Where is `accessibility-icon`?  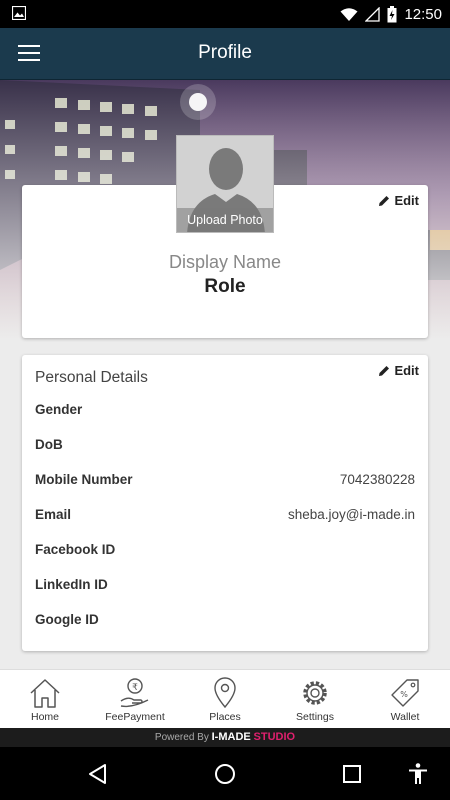
accessibility-icon is located at coordinates (418, 774).